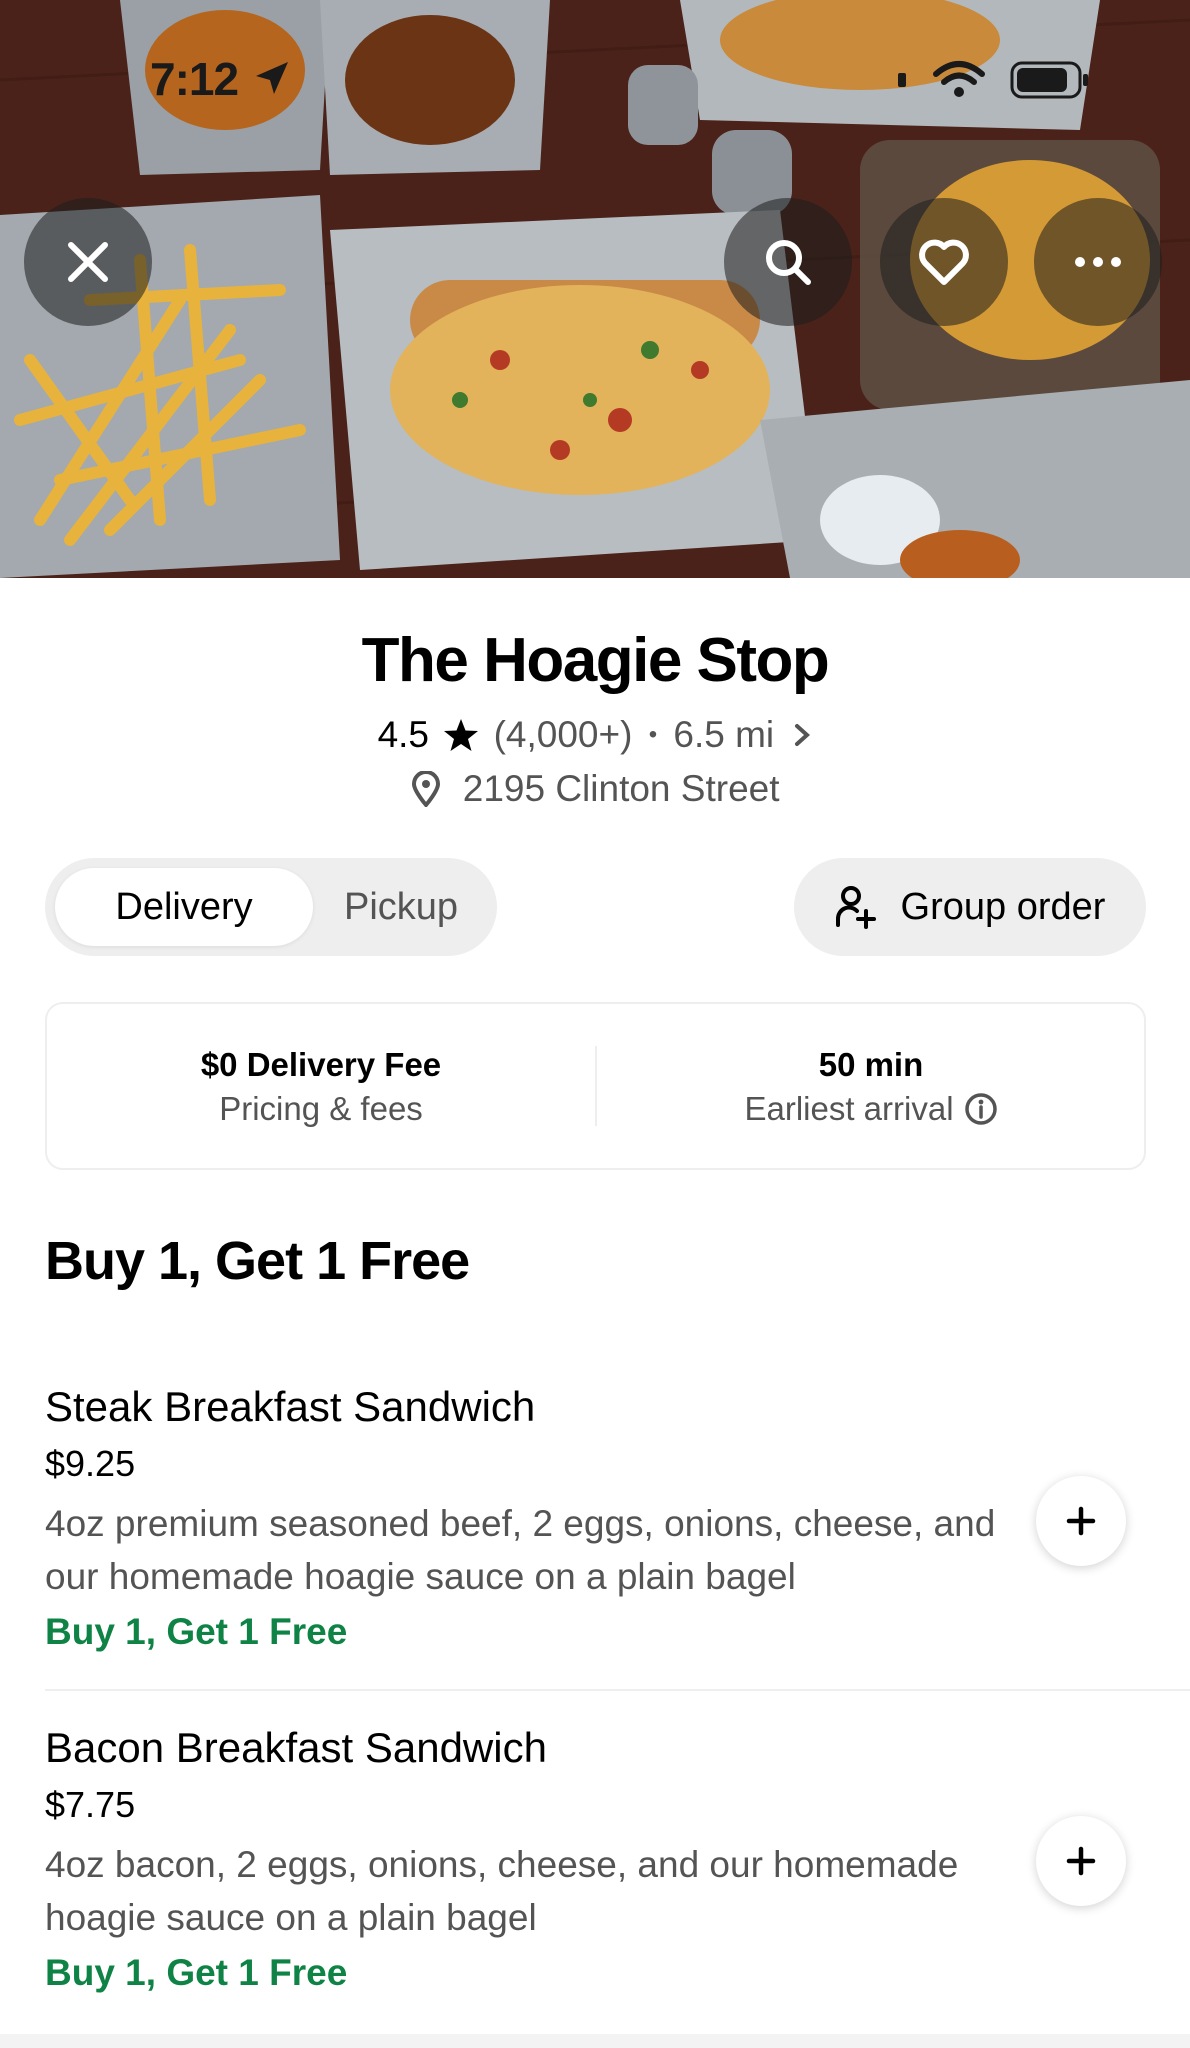 The height and width of the screenshot is (2048, 1190). I want to click on arrival-block: 50 min Earliest arrival, so click(871, 1086).